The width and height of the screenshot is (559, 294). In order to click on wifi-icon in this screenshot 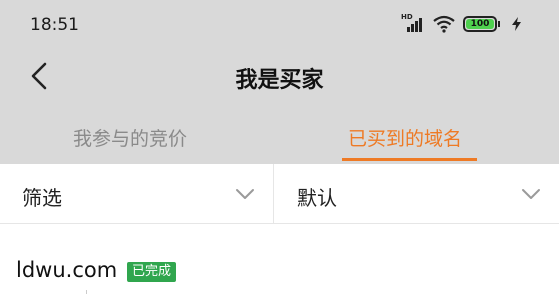, I will do `click(444, 24)`.